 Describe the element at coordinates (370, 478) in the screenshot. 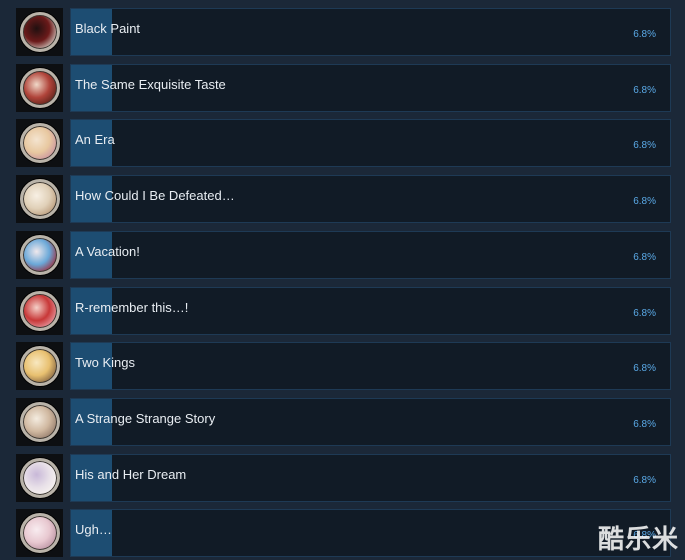

I see `achievement-progress-bar: His and Her Dream 6.8%` at that location.